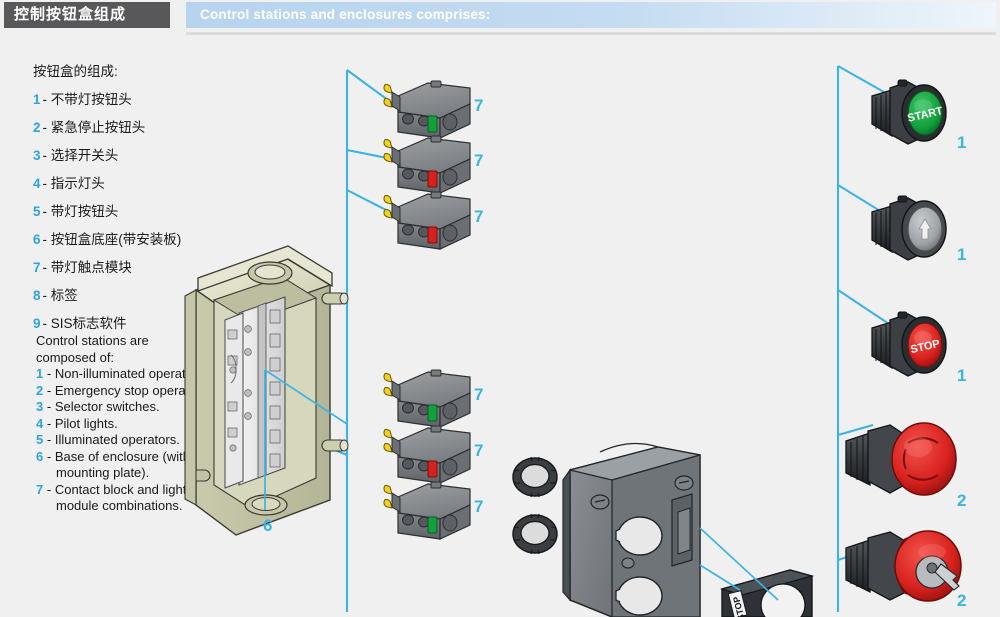  I want to click on header-divider, so click(591, 33).